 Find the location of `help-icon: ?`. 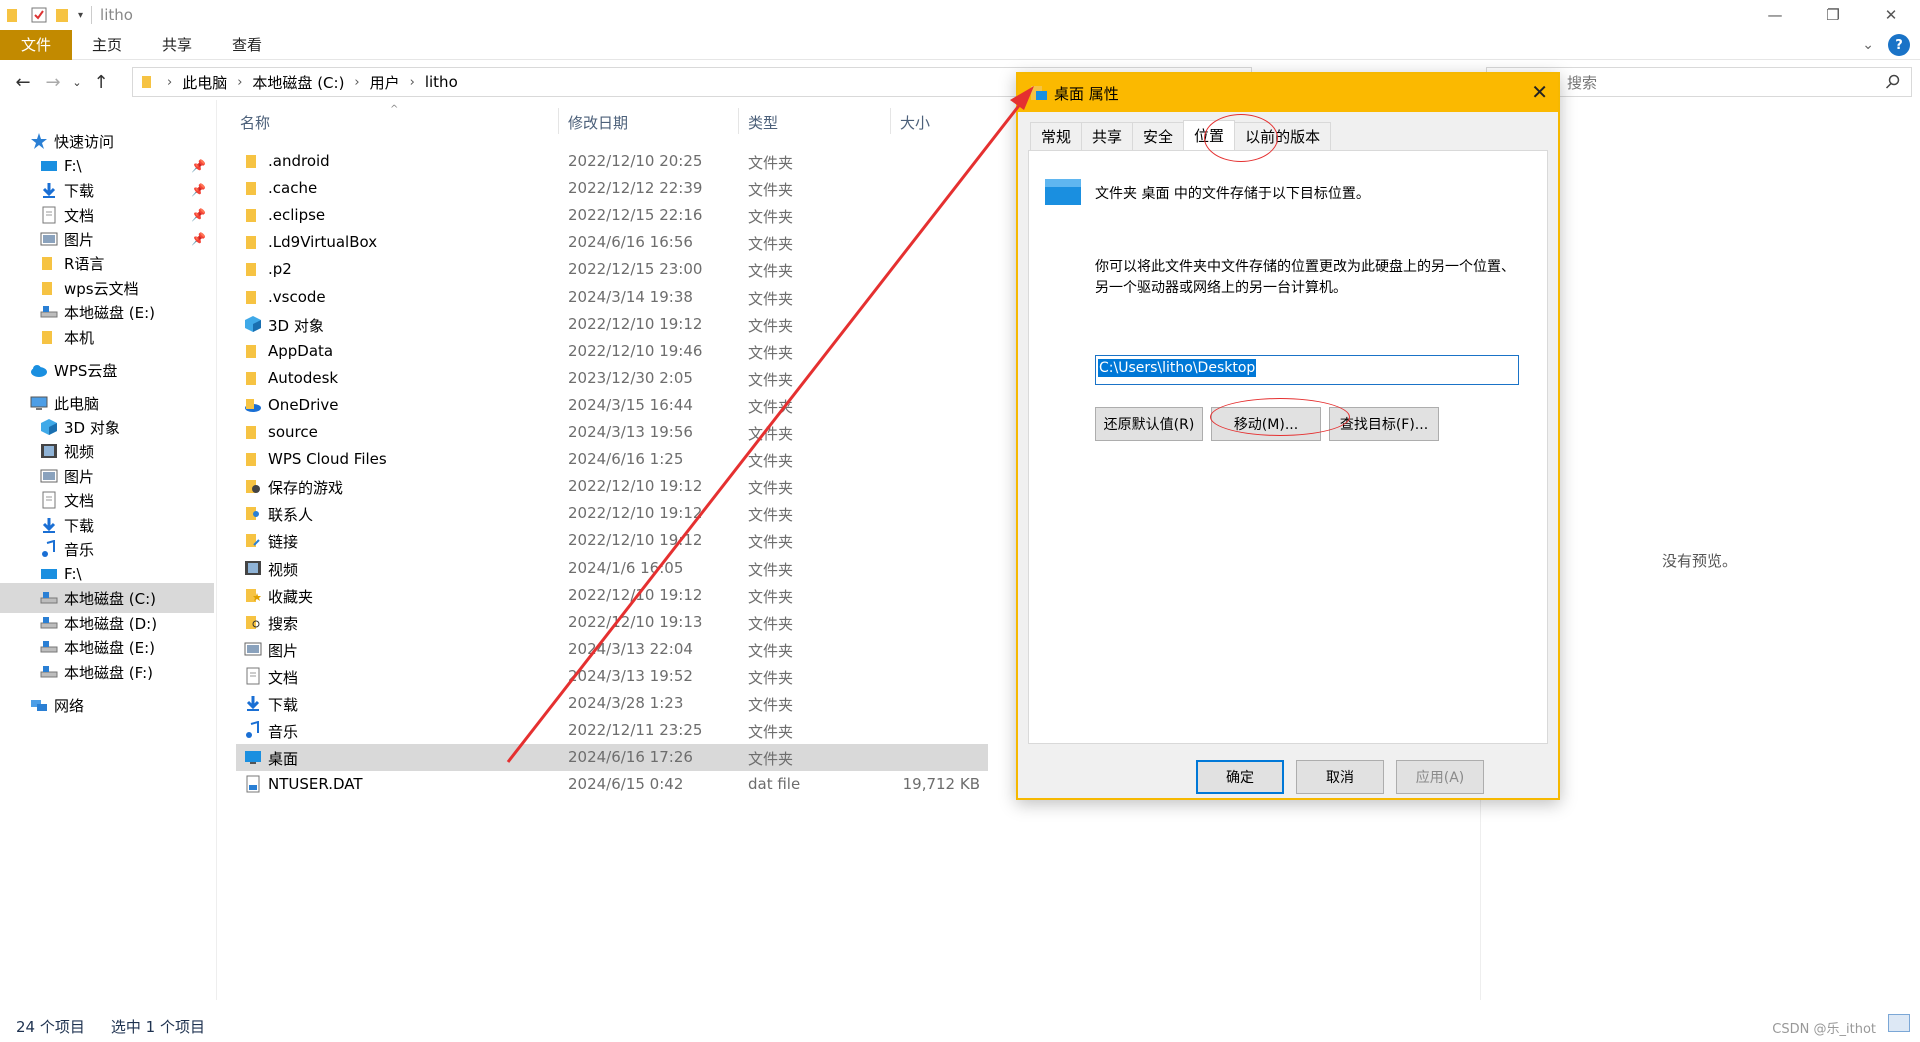

help-icon: ? is located at coordinates (1899, 45).